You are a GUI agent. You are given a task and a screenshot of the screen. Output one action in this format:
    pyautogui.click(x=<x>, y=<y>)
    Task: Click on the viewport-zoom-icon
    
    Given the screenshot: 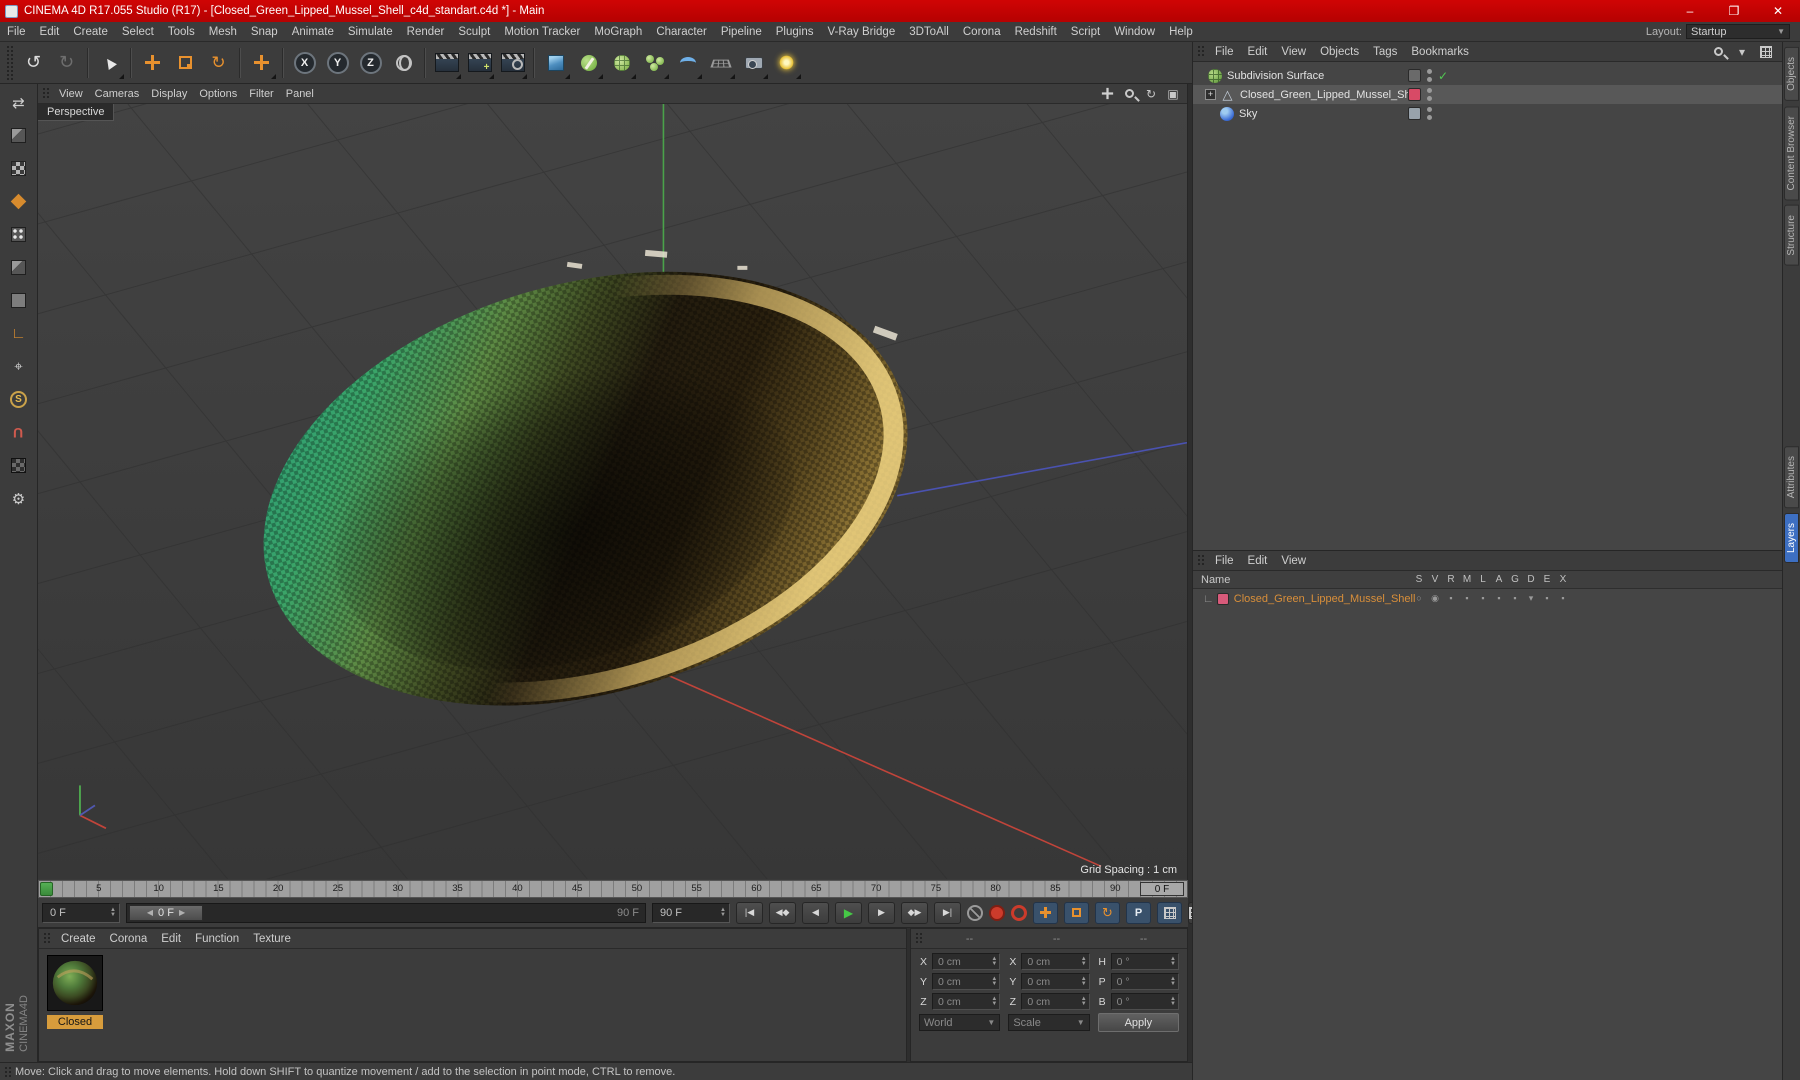 What is the action you would take?
    pyautogui.click(x=1129, y=94)
    